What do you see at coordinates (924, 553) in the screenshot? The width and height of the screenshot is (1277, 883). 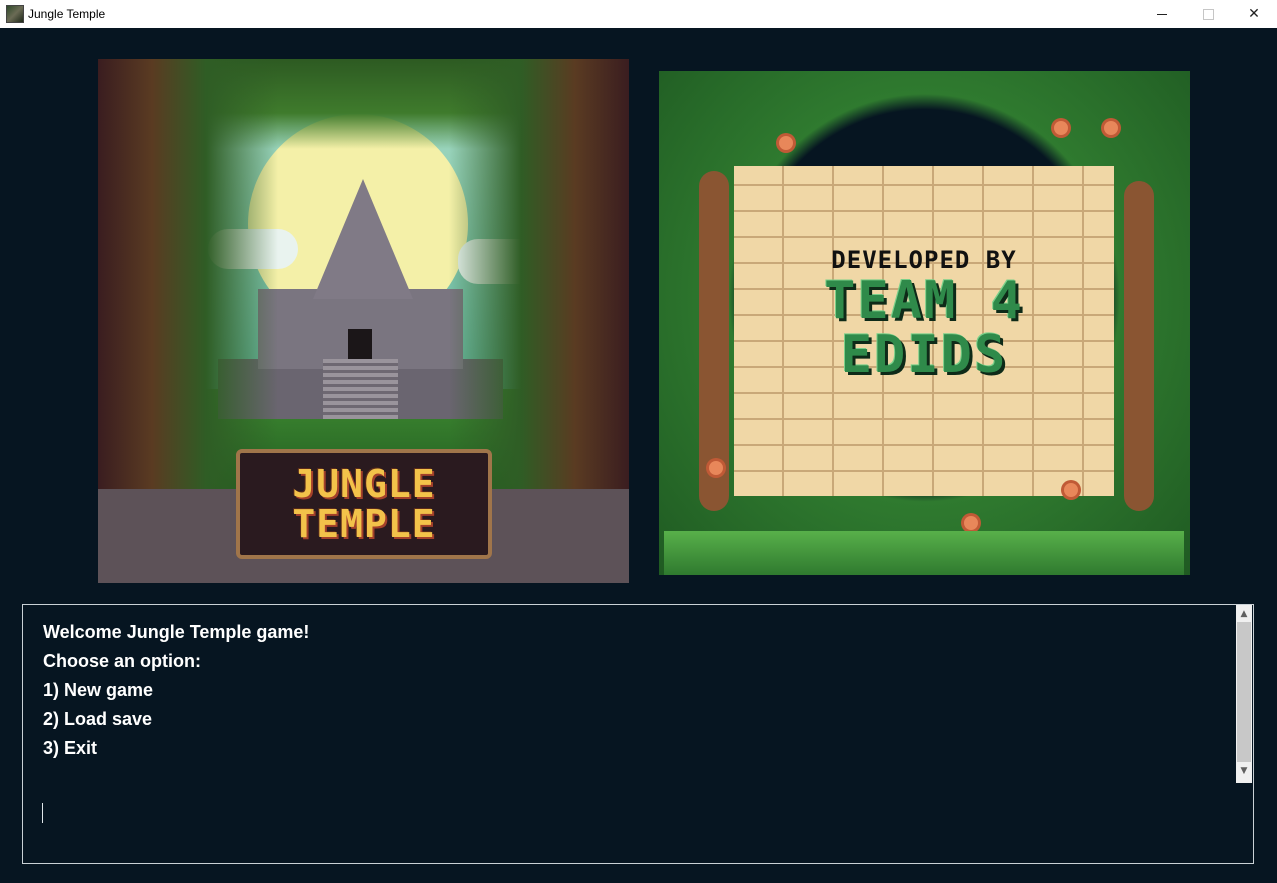 I see `grass` at bounding box center [924, 553].